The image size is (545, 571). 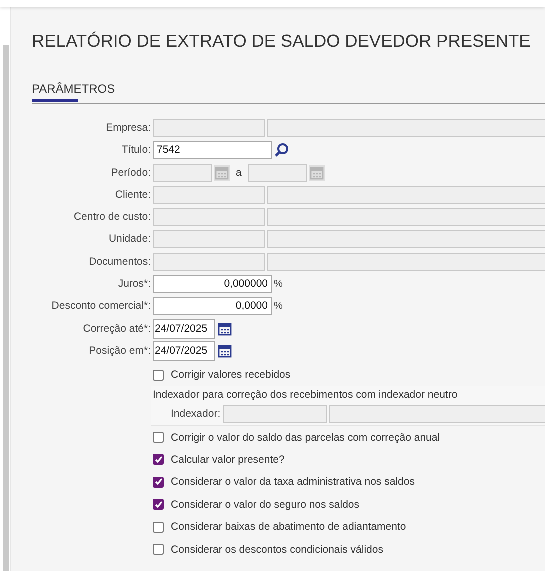 What do you see at coordinates (239, 172) in the screenshot?
I see `range-separator: a` at bounding box center [239, 172].